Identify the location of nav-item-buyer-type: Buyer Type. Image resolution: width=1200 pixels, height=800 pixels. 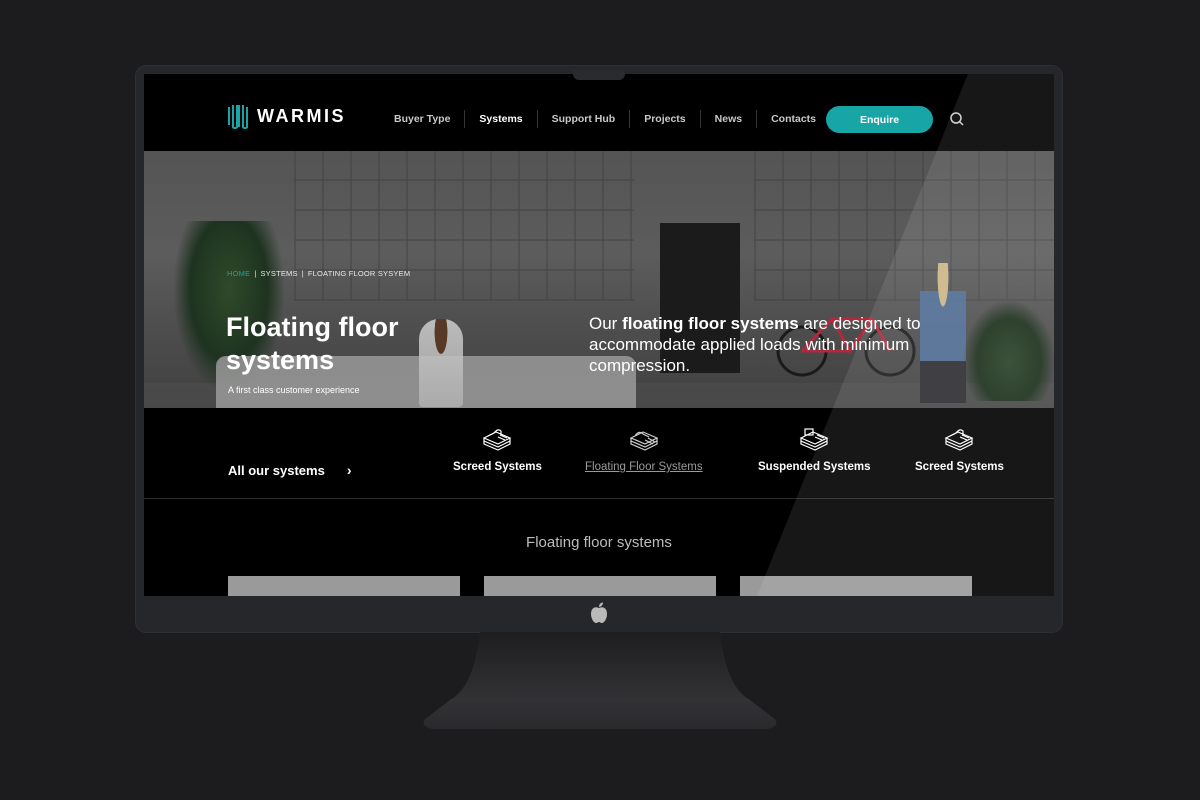
(422, 119).